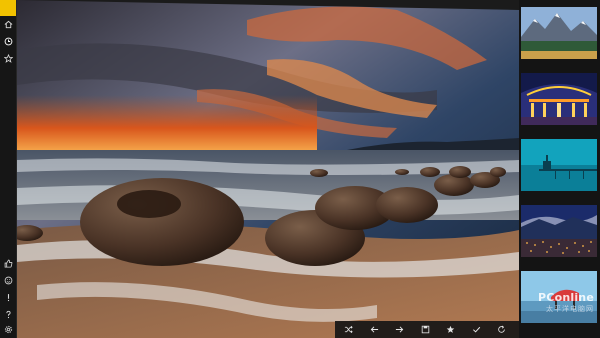  I want to click on help-icon, so click(8, 314).